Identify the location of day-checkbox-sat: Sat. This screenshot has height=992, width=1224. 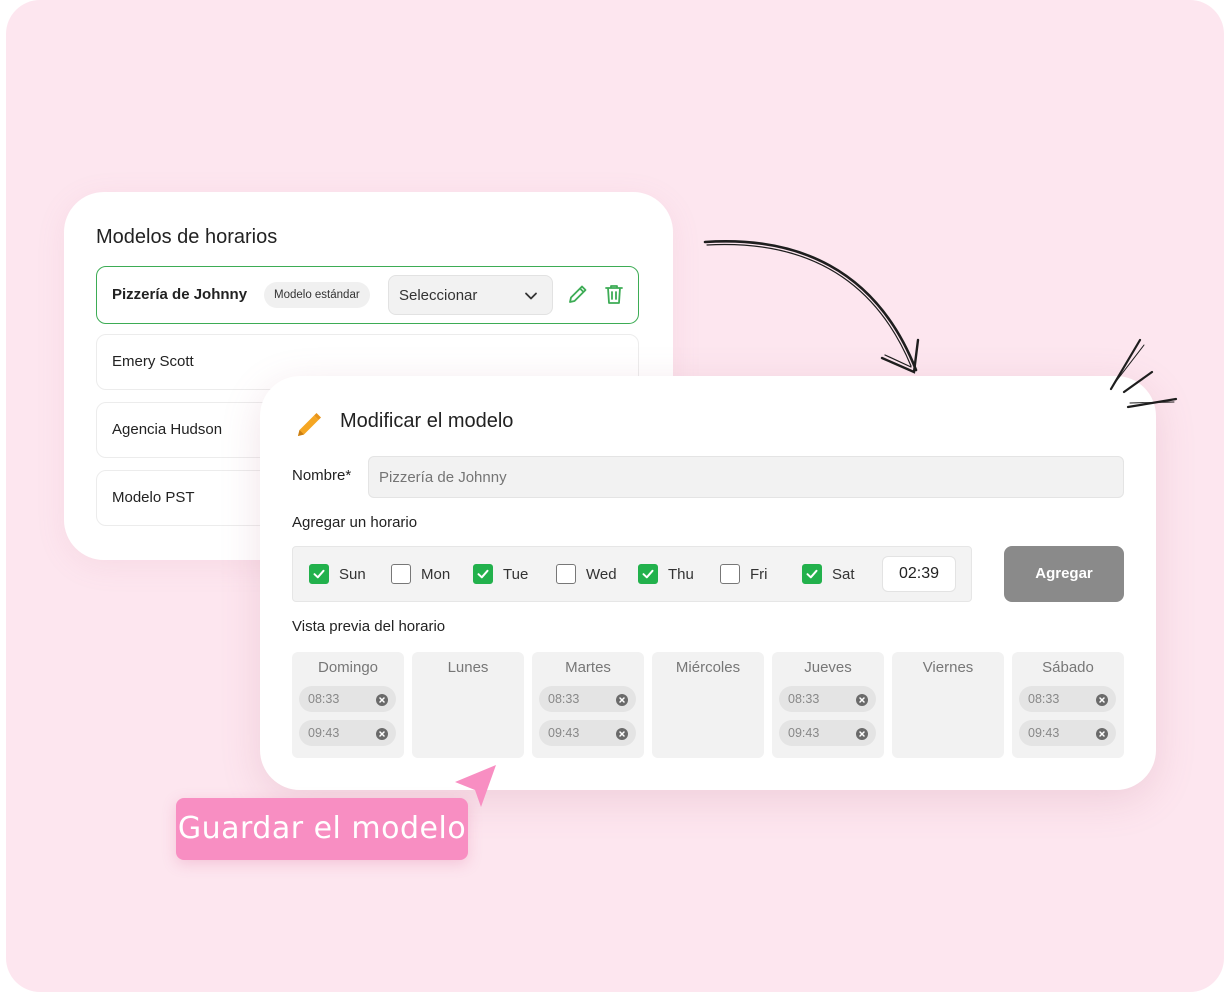
(828, 574).